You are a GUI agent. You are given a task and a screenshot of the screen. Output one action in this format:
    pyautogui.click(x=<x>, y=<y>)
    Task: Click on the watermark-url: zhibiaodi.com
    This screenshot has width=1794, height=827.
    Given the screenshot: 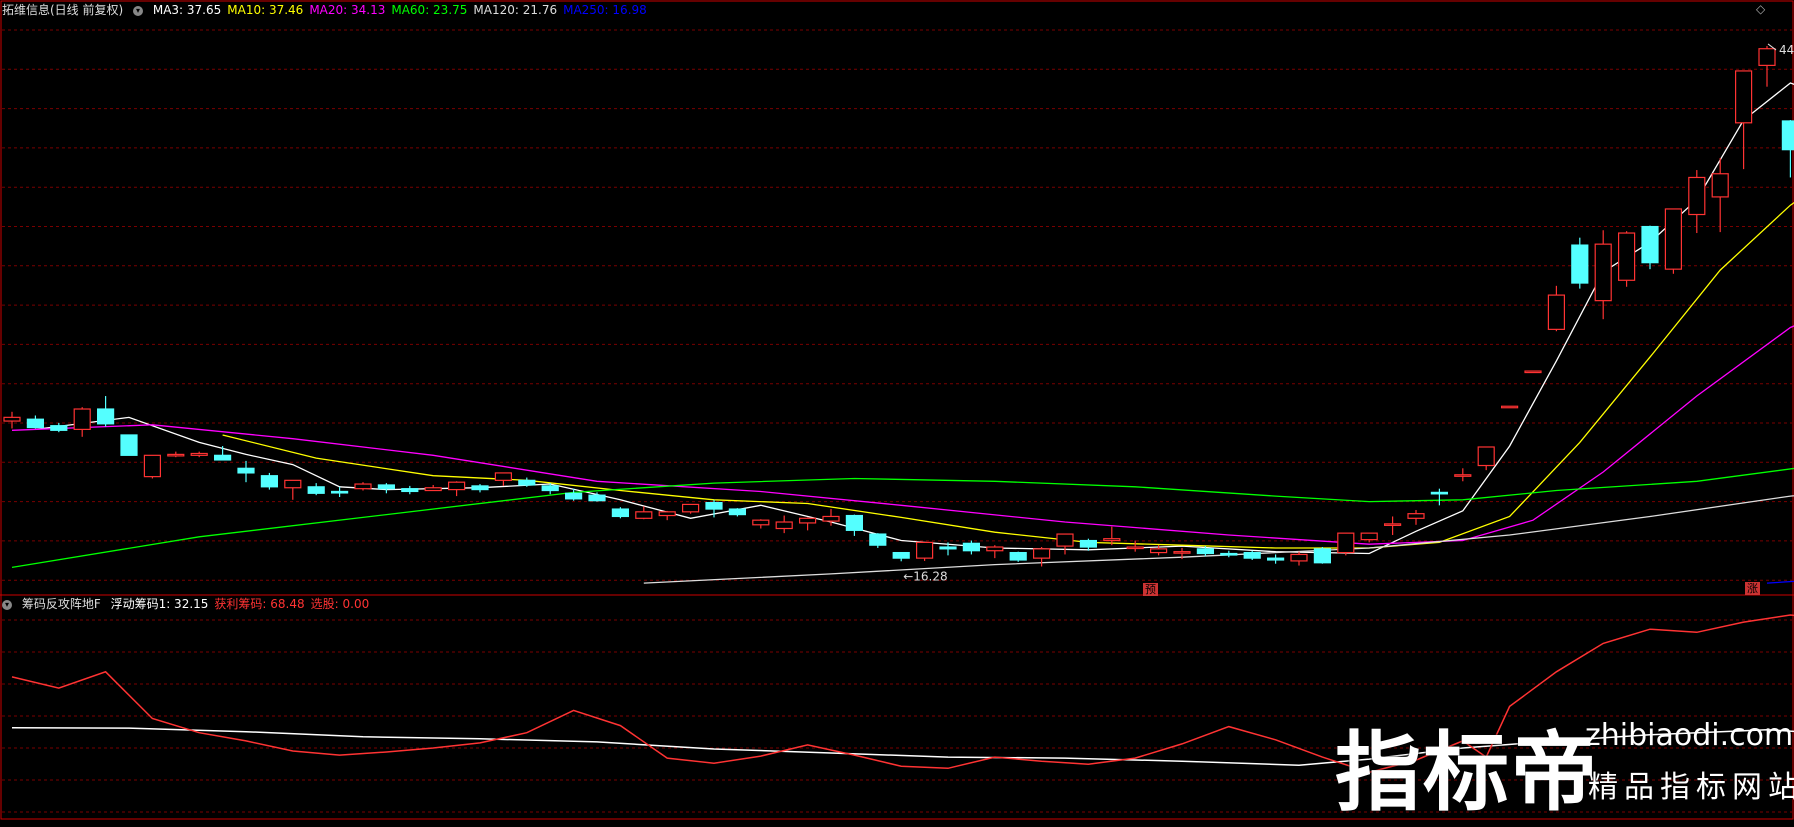 What is the action you would take?
    pyautogui.click(x=1689, y=735)
    